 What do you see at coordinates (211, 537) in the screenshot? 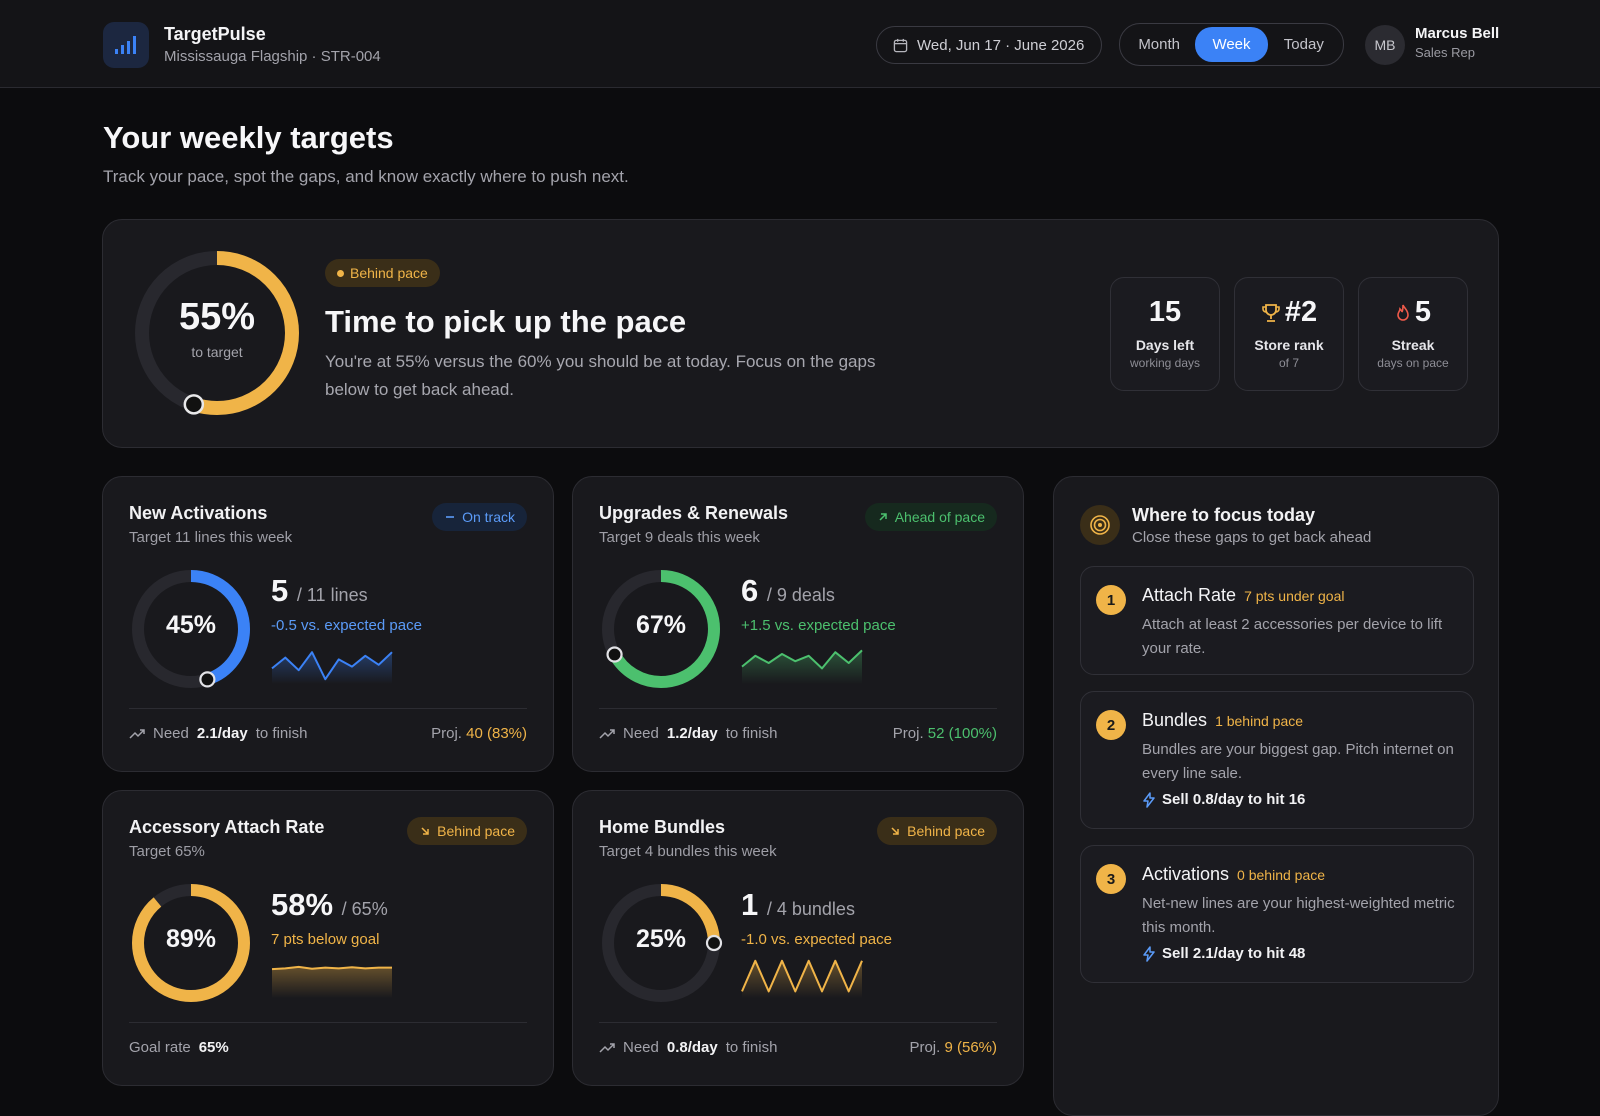
I see `metric-target: Target 11 lines this week` at bounding box center [211, 537].